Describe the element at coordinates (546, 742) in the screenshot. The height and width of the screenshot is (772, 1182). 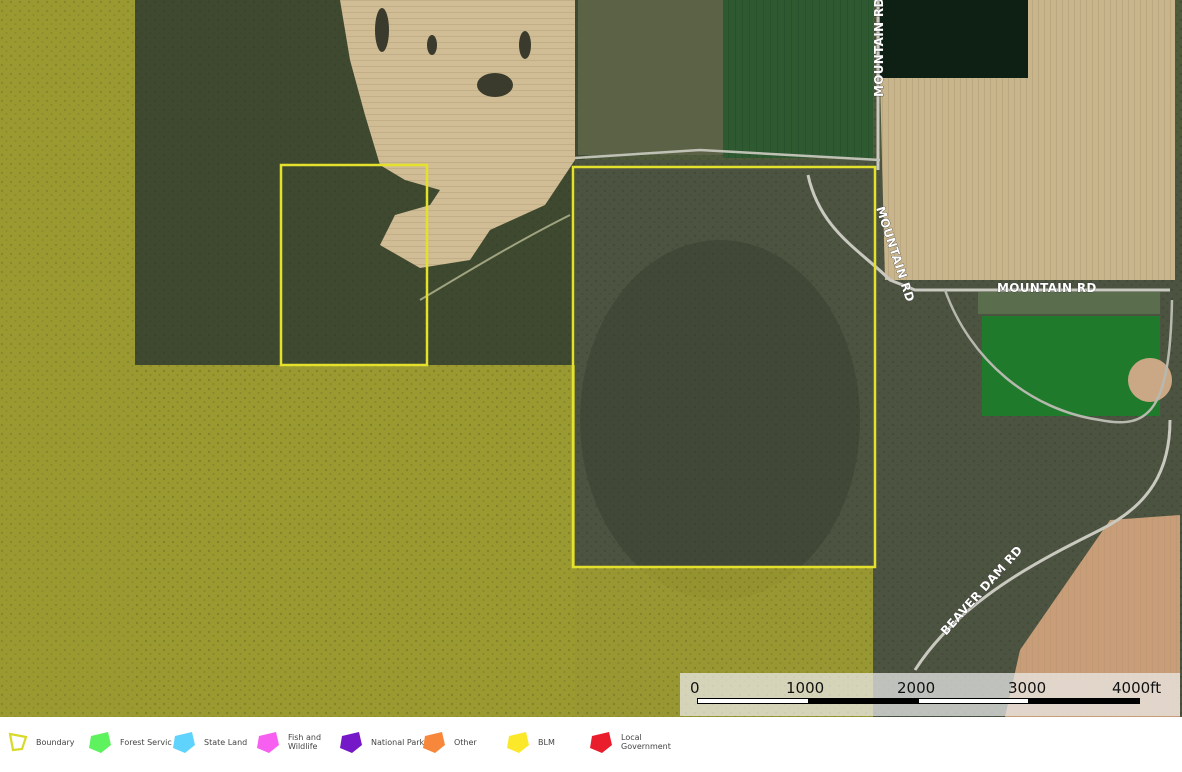
I see `legend-label-blm: BLM` at that location.